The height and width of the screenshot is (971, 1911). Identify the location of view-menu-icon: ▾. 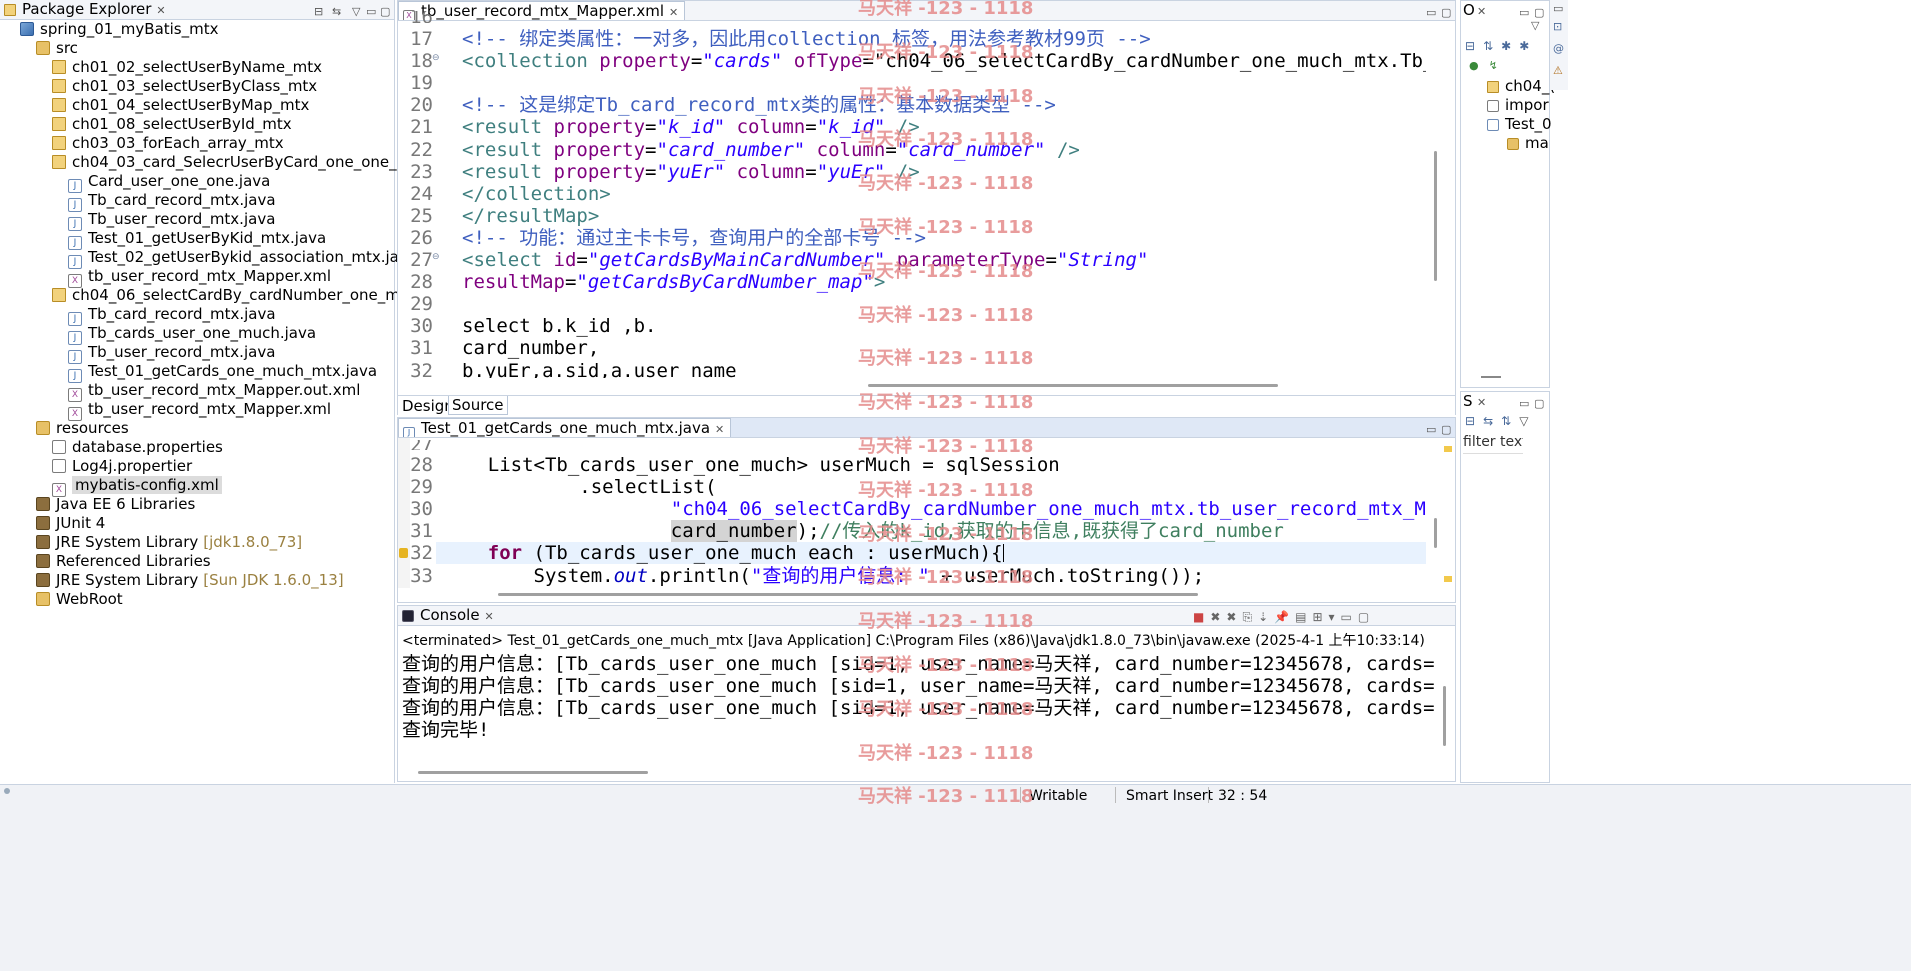
(1335, 617).